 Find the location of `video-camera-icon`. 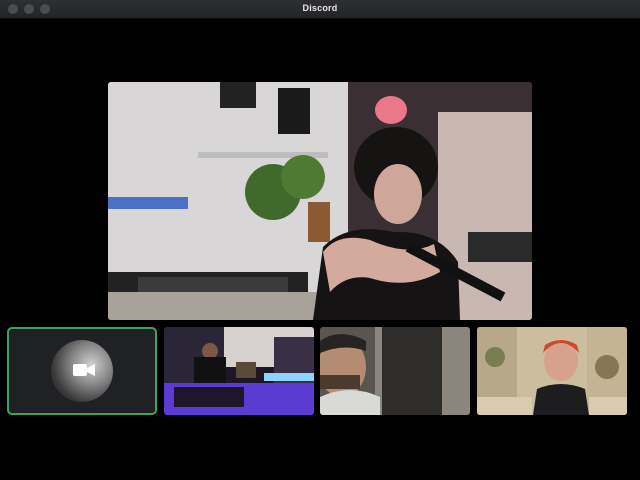

video-camera-icon is located at coordinates (84, 370).